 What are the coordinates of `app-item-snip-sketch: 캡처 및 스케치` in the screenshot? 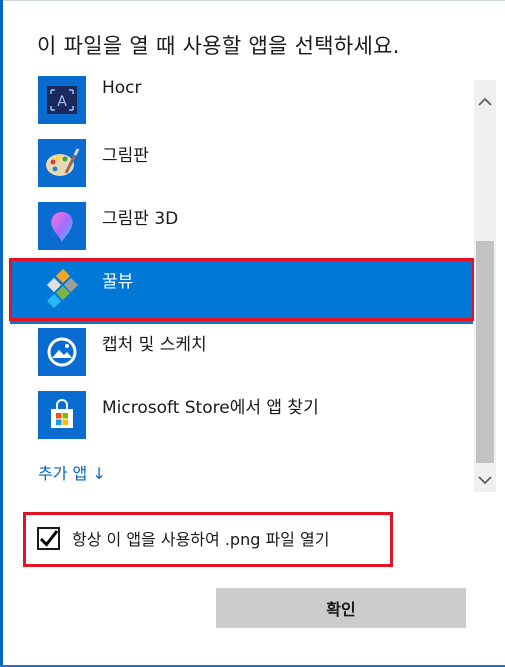 It's located at (241, 355).